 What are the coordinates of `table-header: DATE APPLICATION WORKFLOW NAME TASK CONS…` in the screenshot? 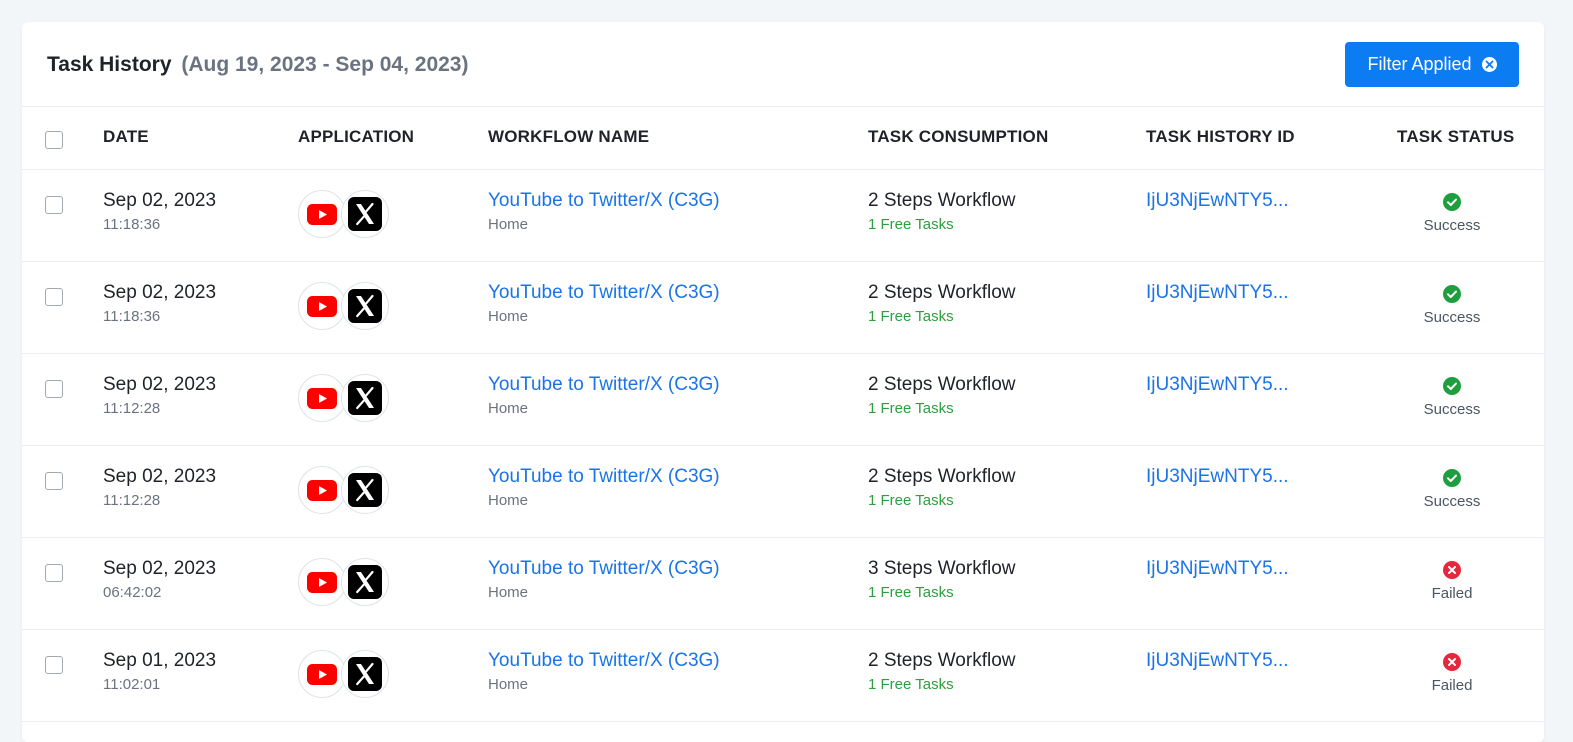 It's located at (783, 138).